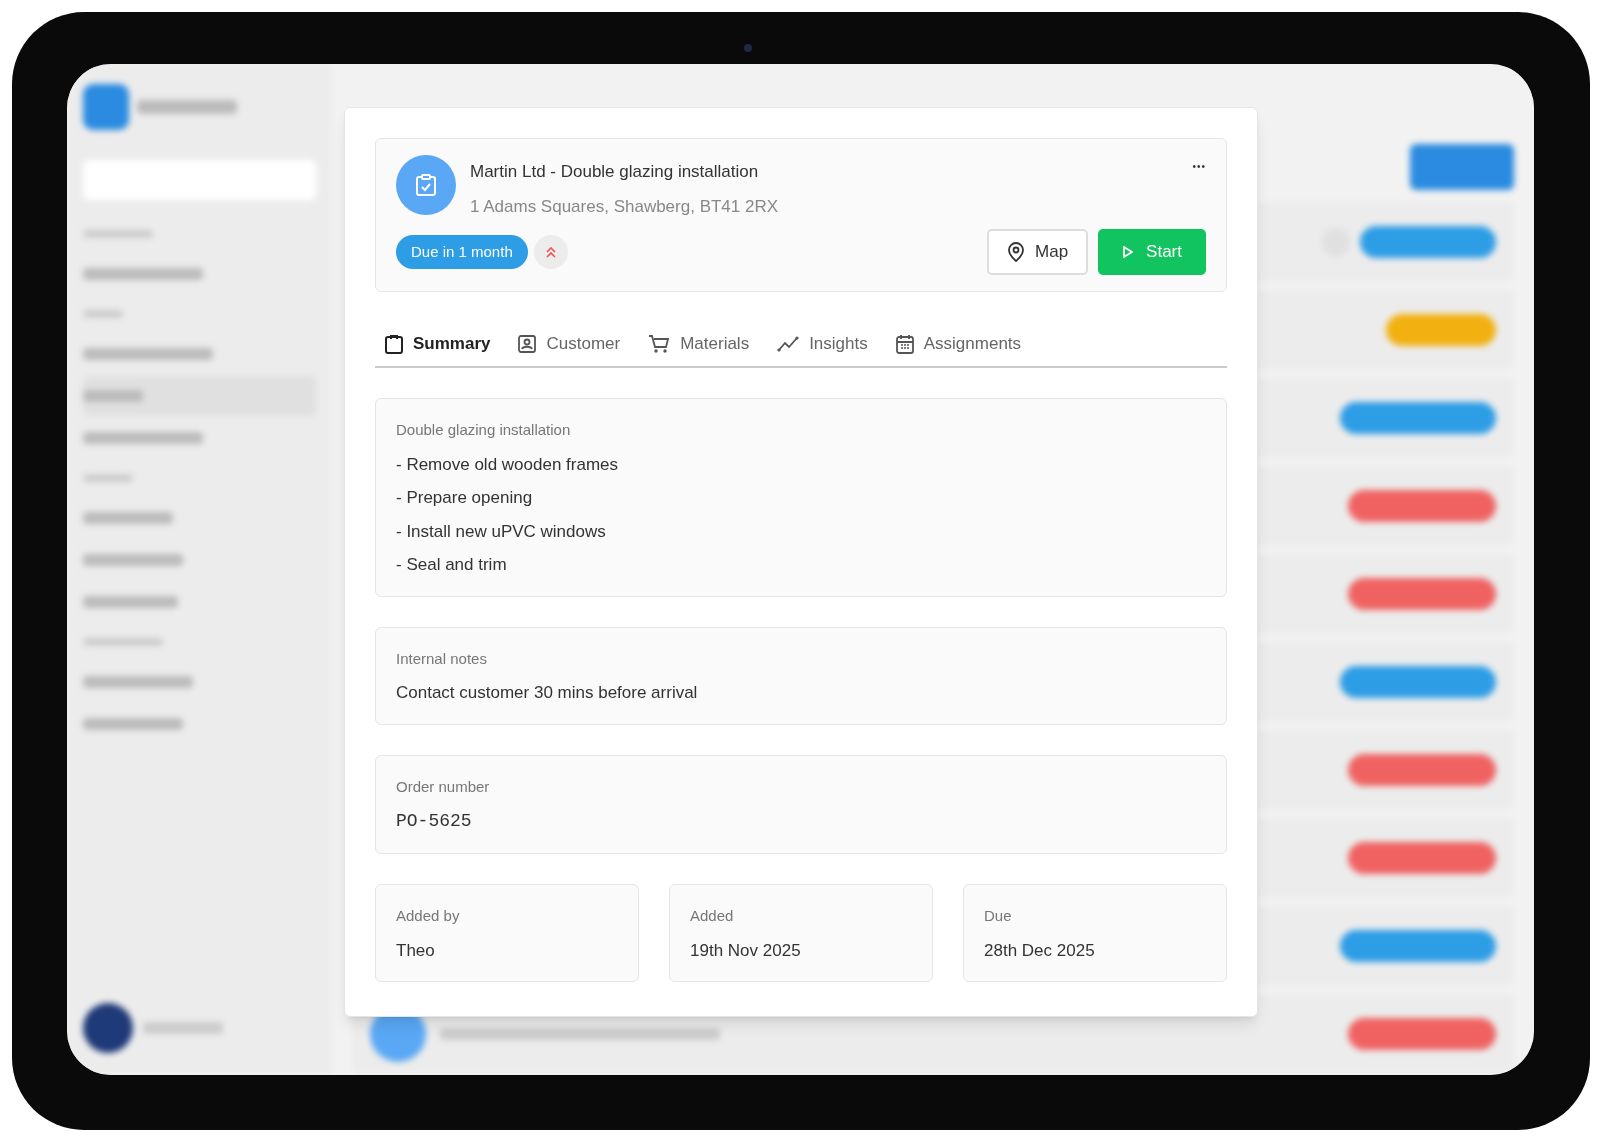  I want to click on play-icon, so click(1128, 252).